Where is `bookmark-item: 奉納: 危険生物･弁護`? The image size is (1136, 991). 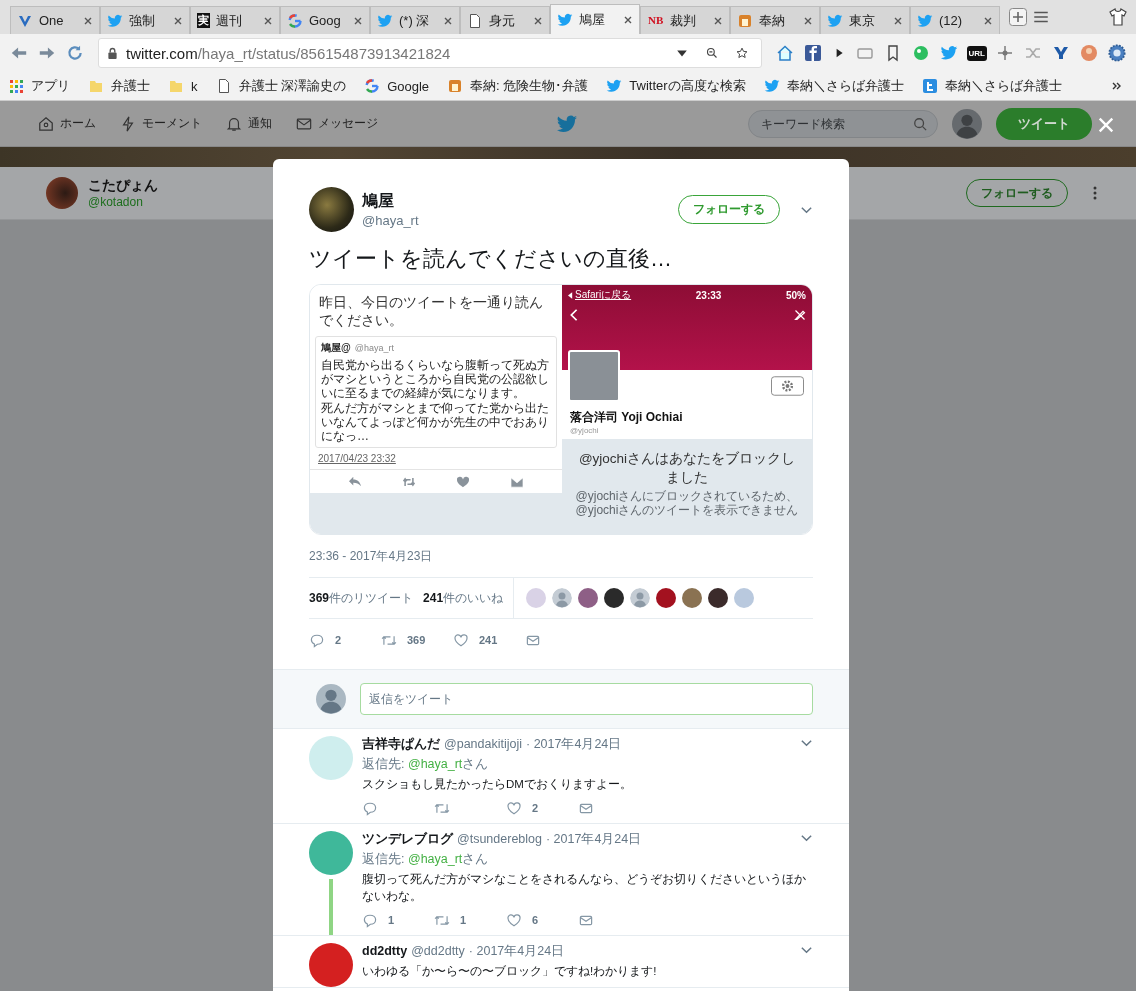
bookmark-item: 奉納: 危険生物･弁護 is located at coordinates (518, 86).